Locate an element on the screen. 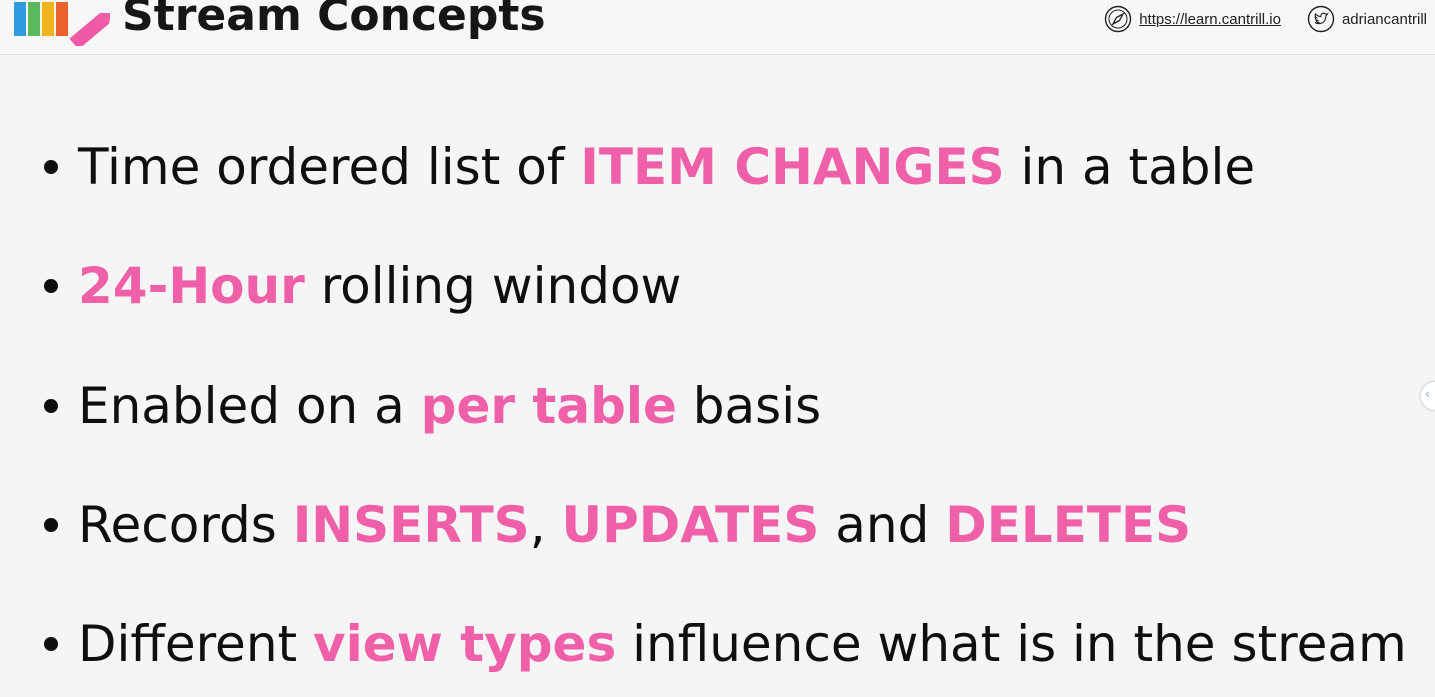 The image size is (1435, 697). website-url: https://learn.cantrill.io is located at coordinates (1210, 19).